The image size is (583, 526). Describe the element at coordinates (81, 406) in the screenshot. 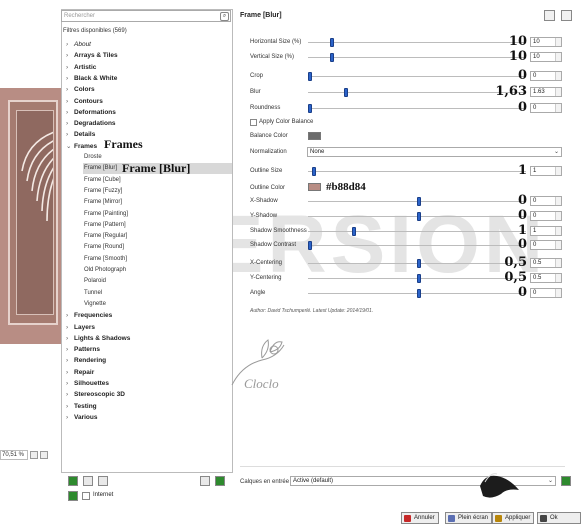

I see `category-item: › Testing` at that location.